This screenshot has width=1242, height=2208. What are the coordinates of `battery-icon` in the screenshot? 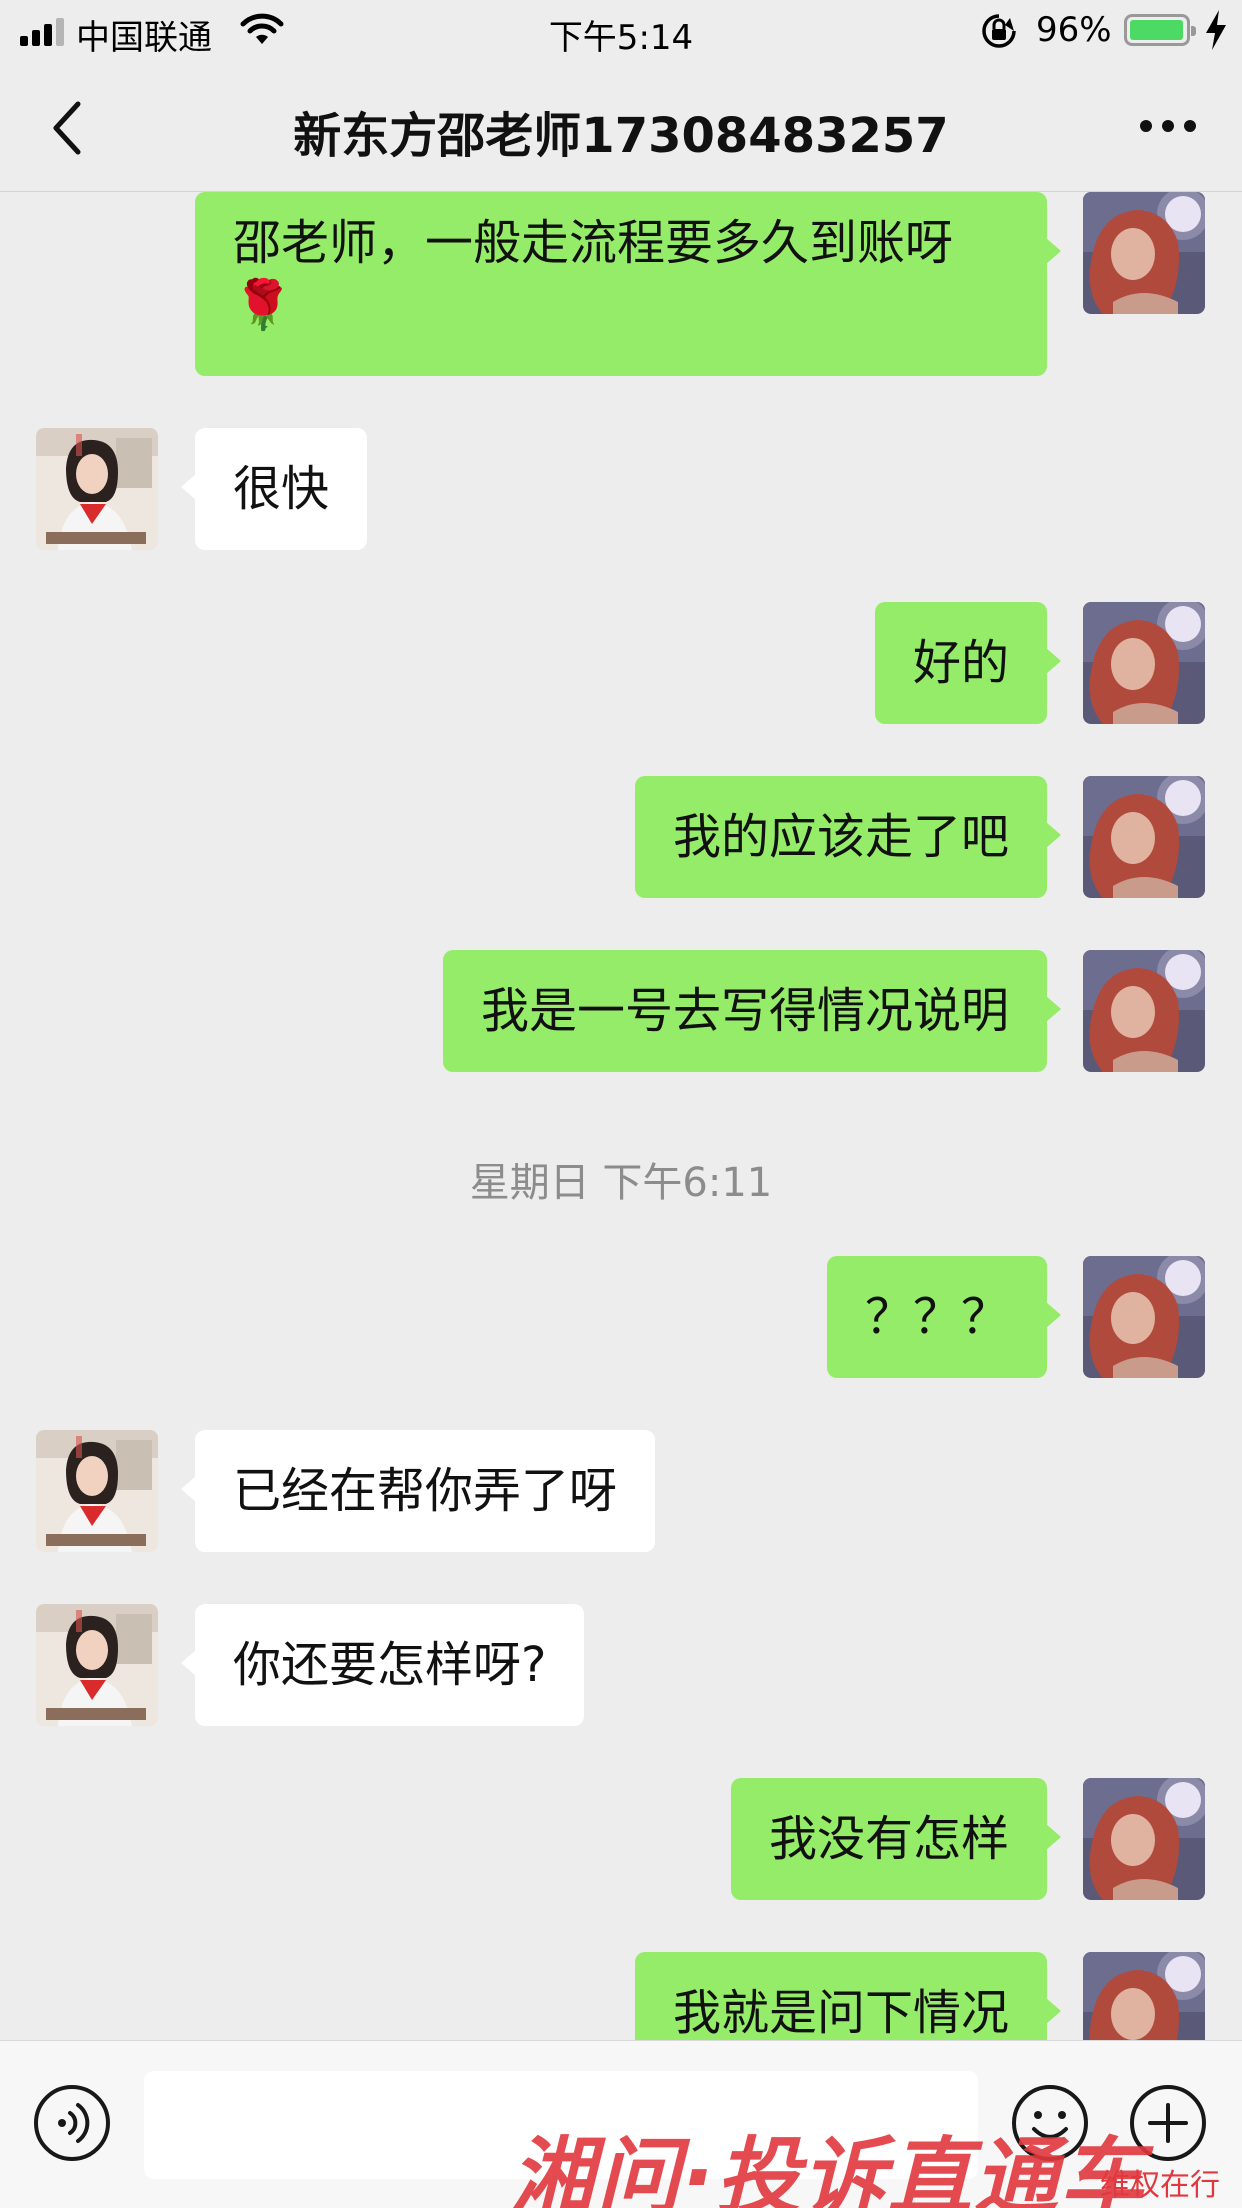 It's located at (1160, 30).